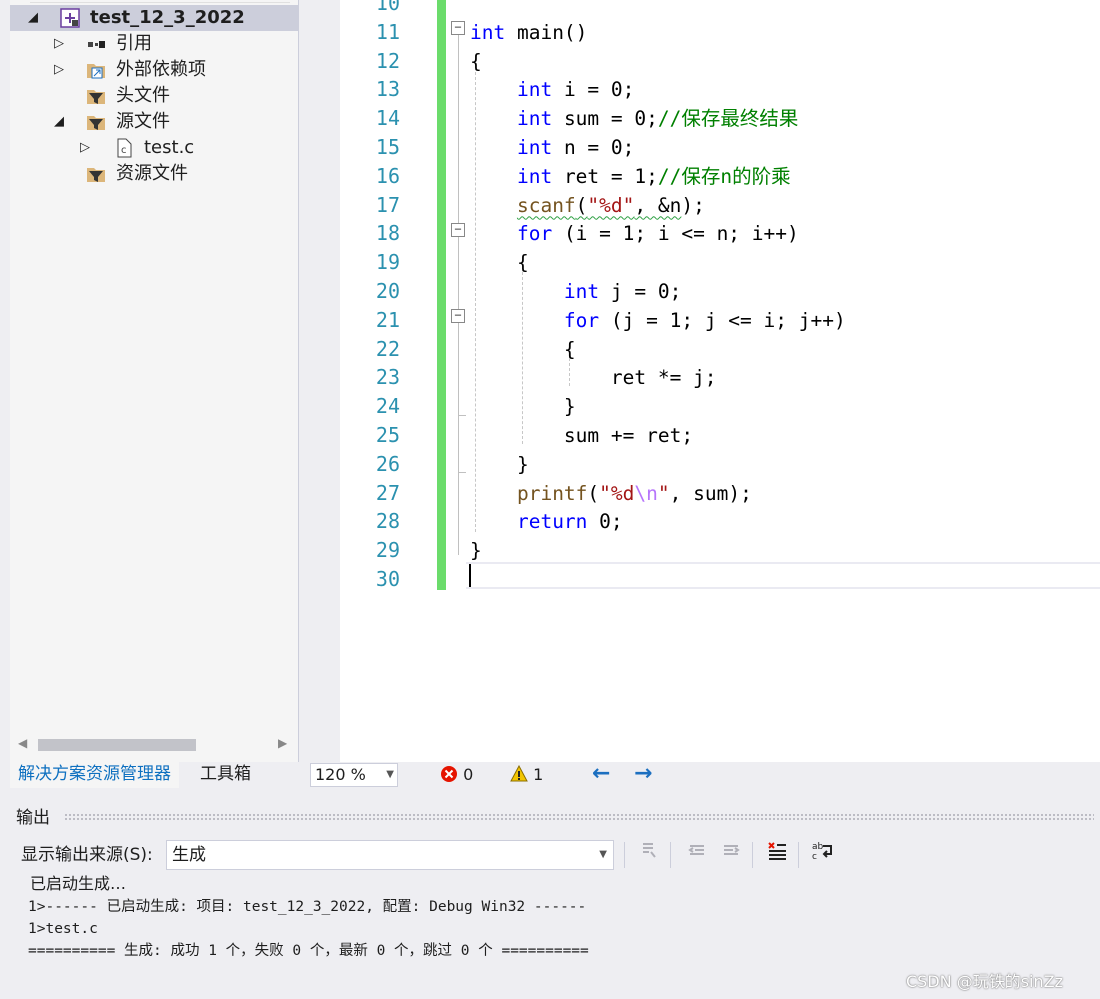  I want to click on code-token: "%d, so click(617, 493).